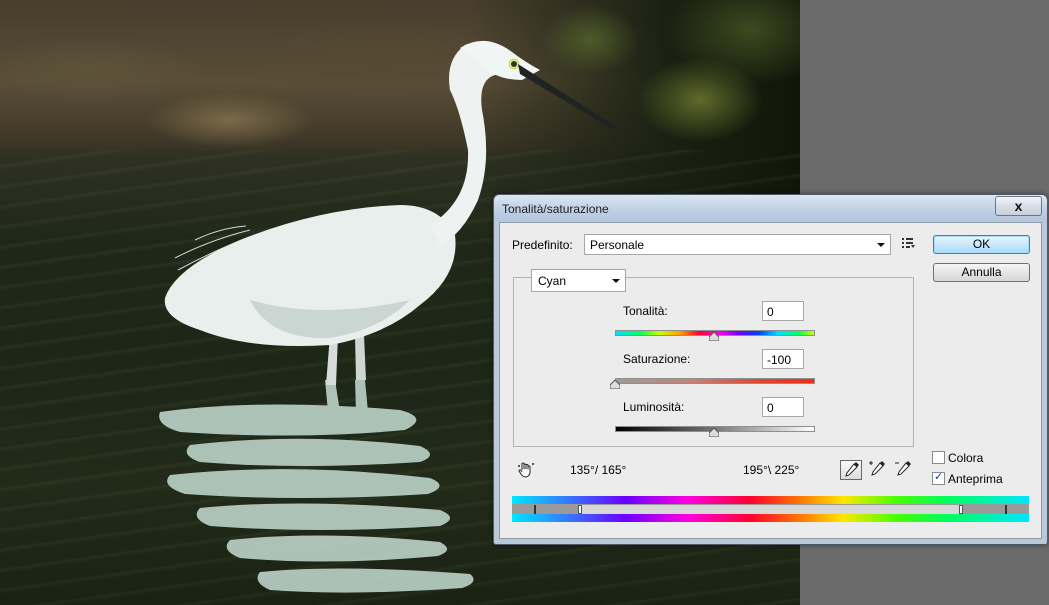 This screenshot has width=1049, height=605. What do you see at coordinates (737, 244) in the screenshot?
I see `preset-dropdown: Personale` at bounding box center [737, 244].